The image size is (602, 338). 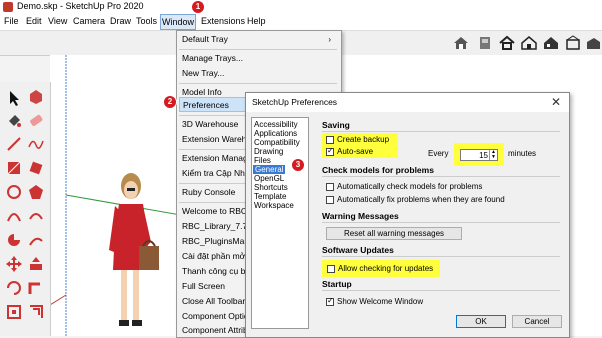 What do you see at coordinates (355, 151) in the screenshot?
I see `auto-save-label: Auto-save` at bounding box center [355, 151].